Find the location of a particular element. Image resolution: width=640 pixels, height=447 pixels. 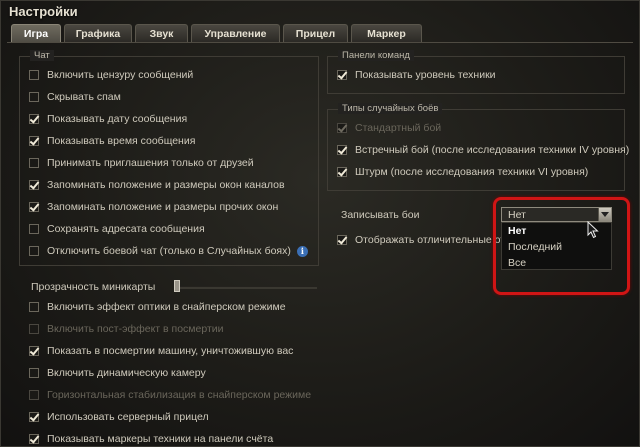

chat-option-save-recipient: Сохранять адресата сообщения is located at coordinates (117, 229).